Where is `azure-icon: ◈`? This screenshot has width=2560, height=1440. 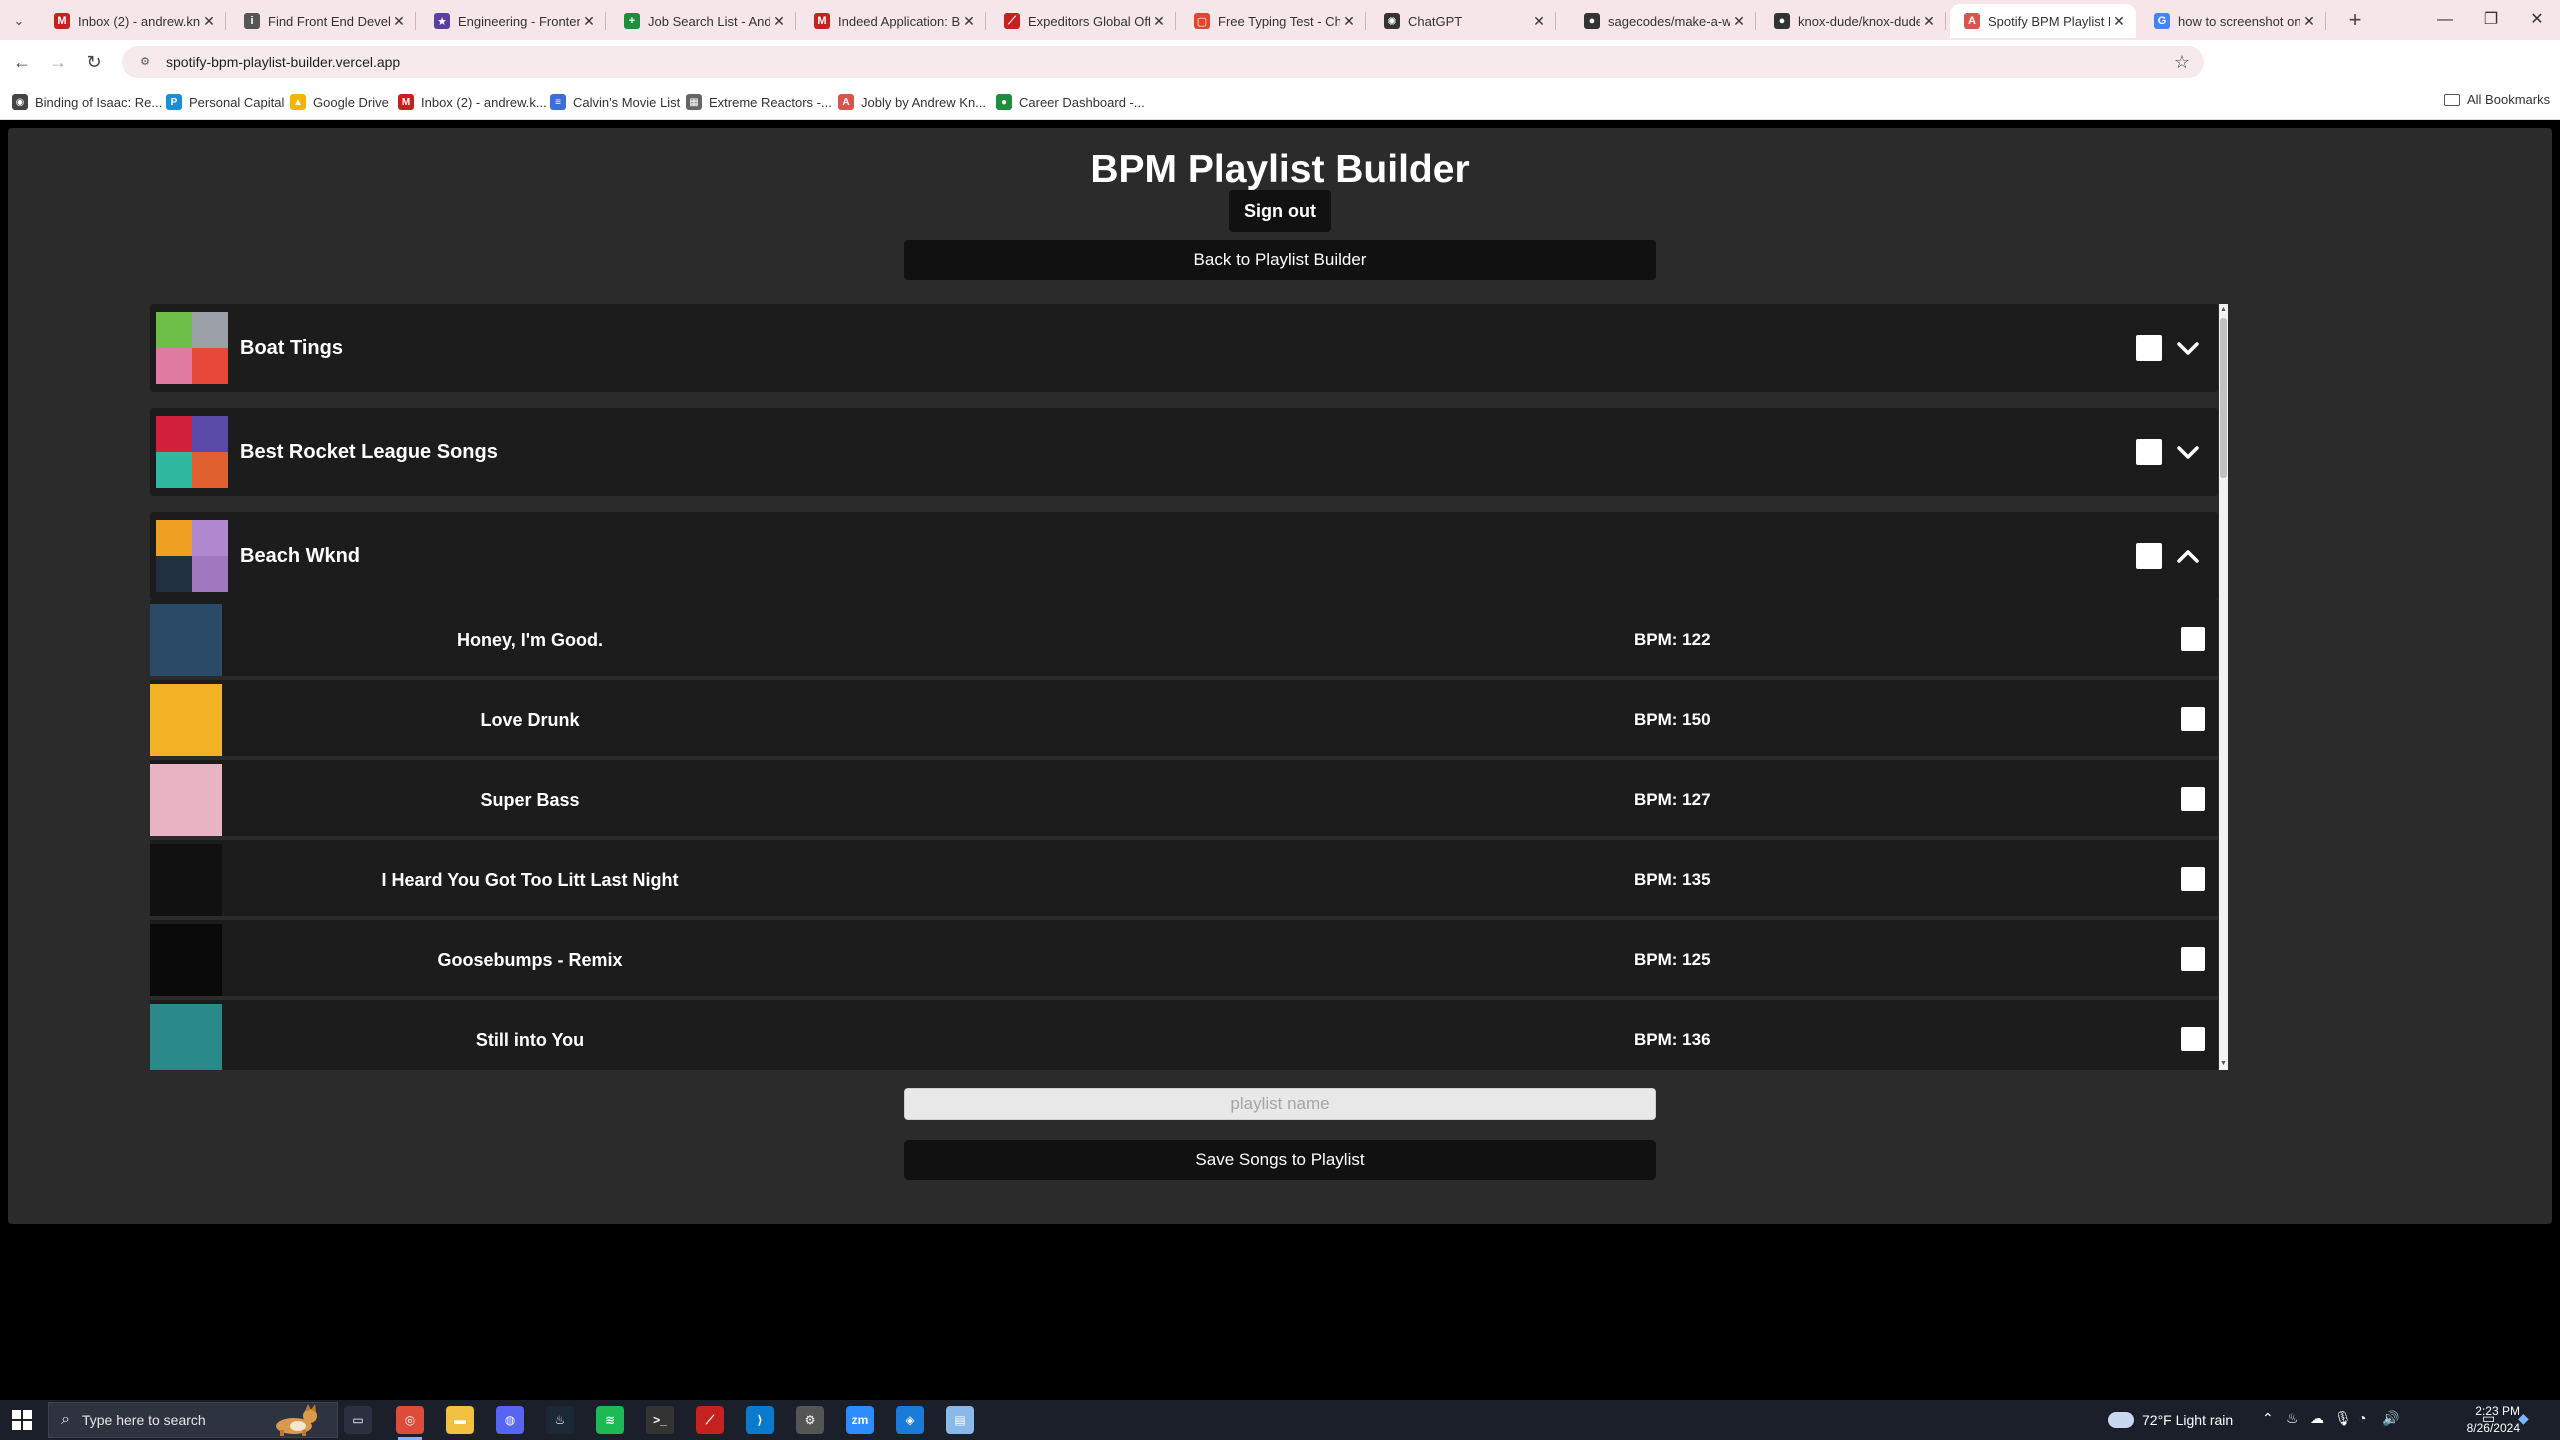 azure-icon: ◈ is located at coordinates (910, 1420).